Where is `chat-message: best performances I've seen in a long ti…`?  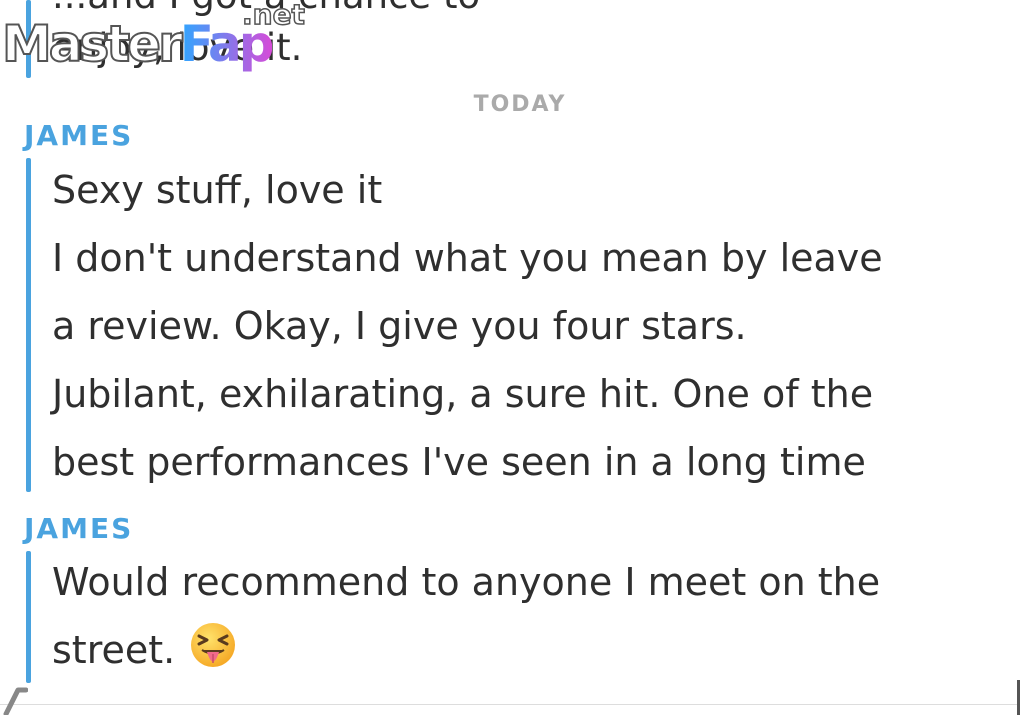 chat-message: best performances I've seen in a long ti… is located at coordinates (532, 462).